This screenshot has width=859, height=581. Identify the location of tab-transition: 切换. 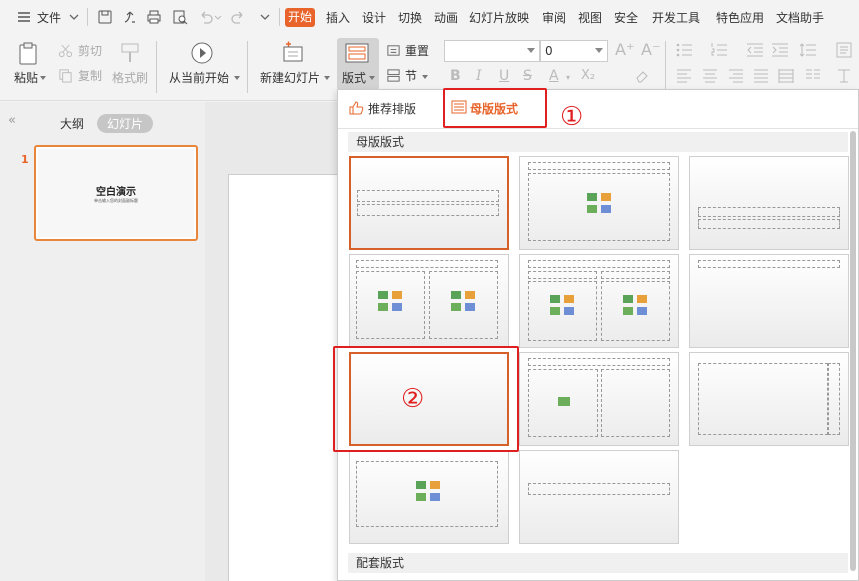
(410, 18).